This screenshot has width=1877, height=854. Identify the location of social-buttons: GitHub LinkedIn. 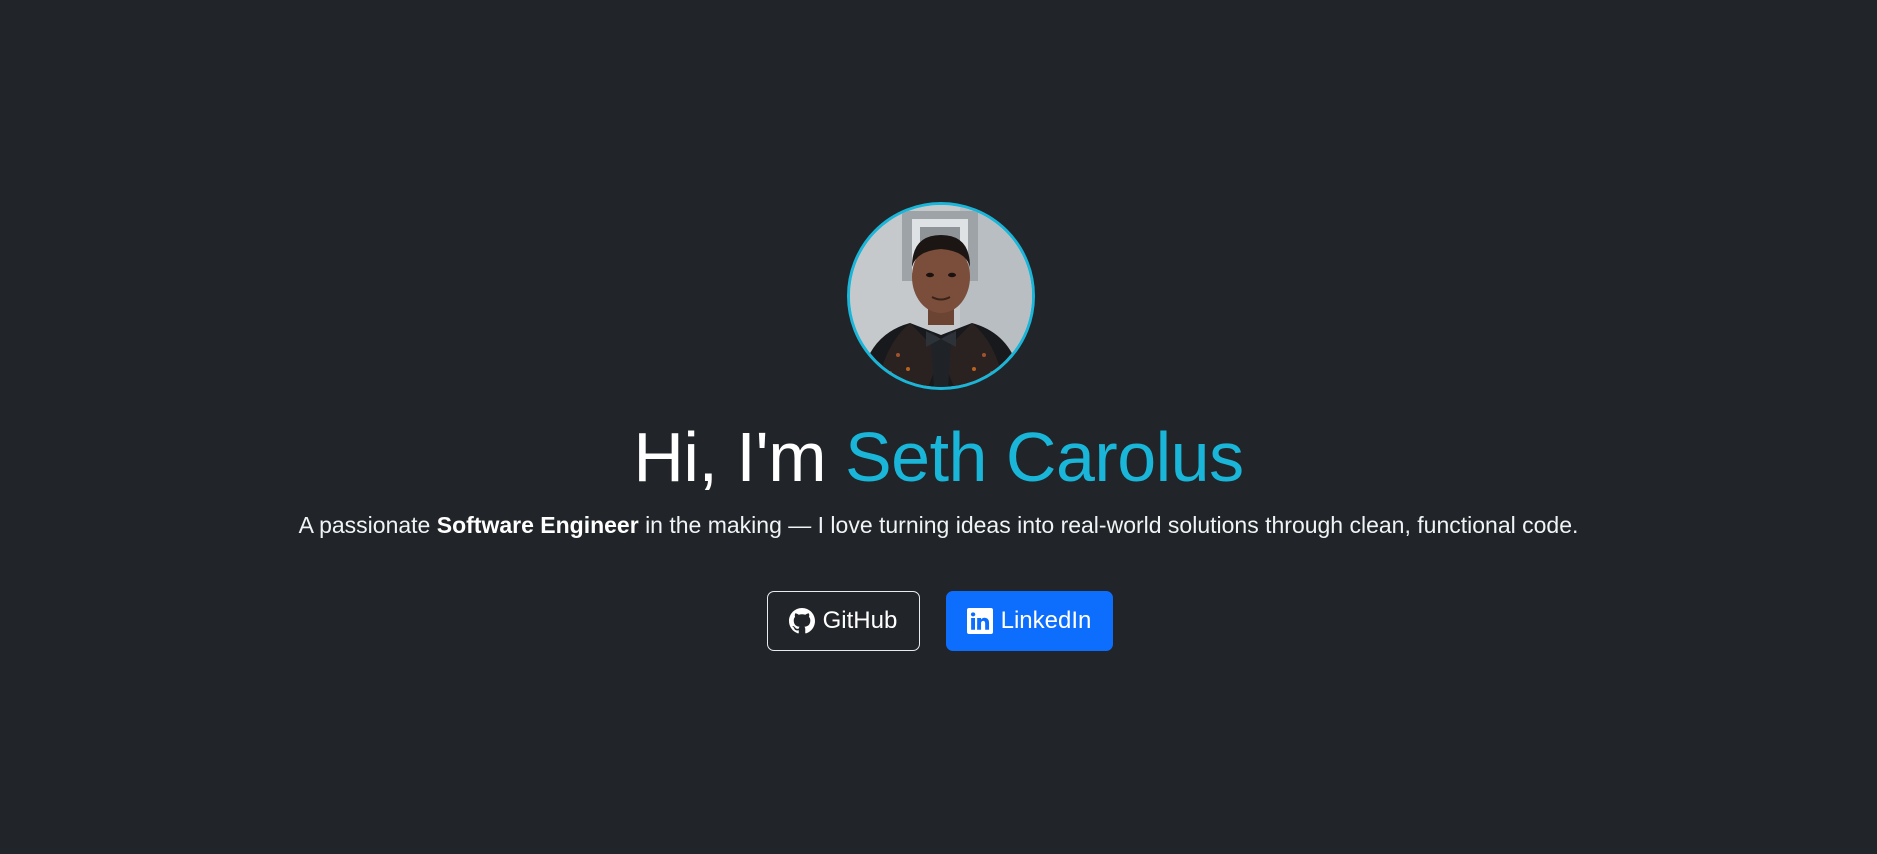
(938, 621).